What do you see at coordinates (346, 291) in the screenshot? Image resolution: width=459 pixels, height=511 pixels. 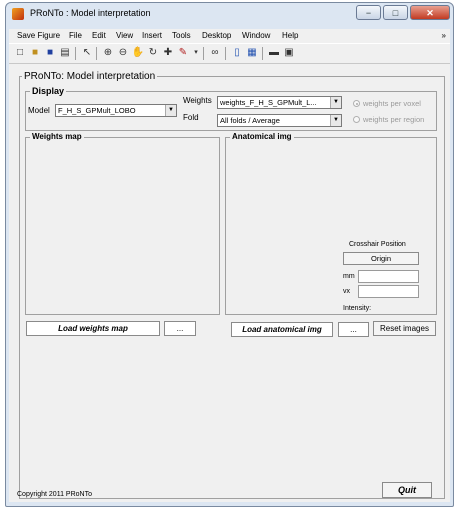 I see `vx-label: vx` at bounding box center [346, 291].